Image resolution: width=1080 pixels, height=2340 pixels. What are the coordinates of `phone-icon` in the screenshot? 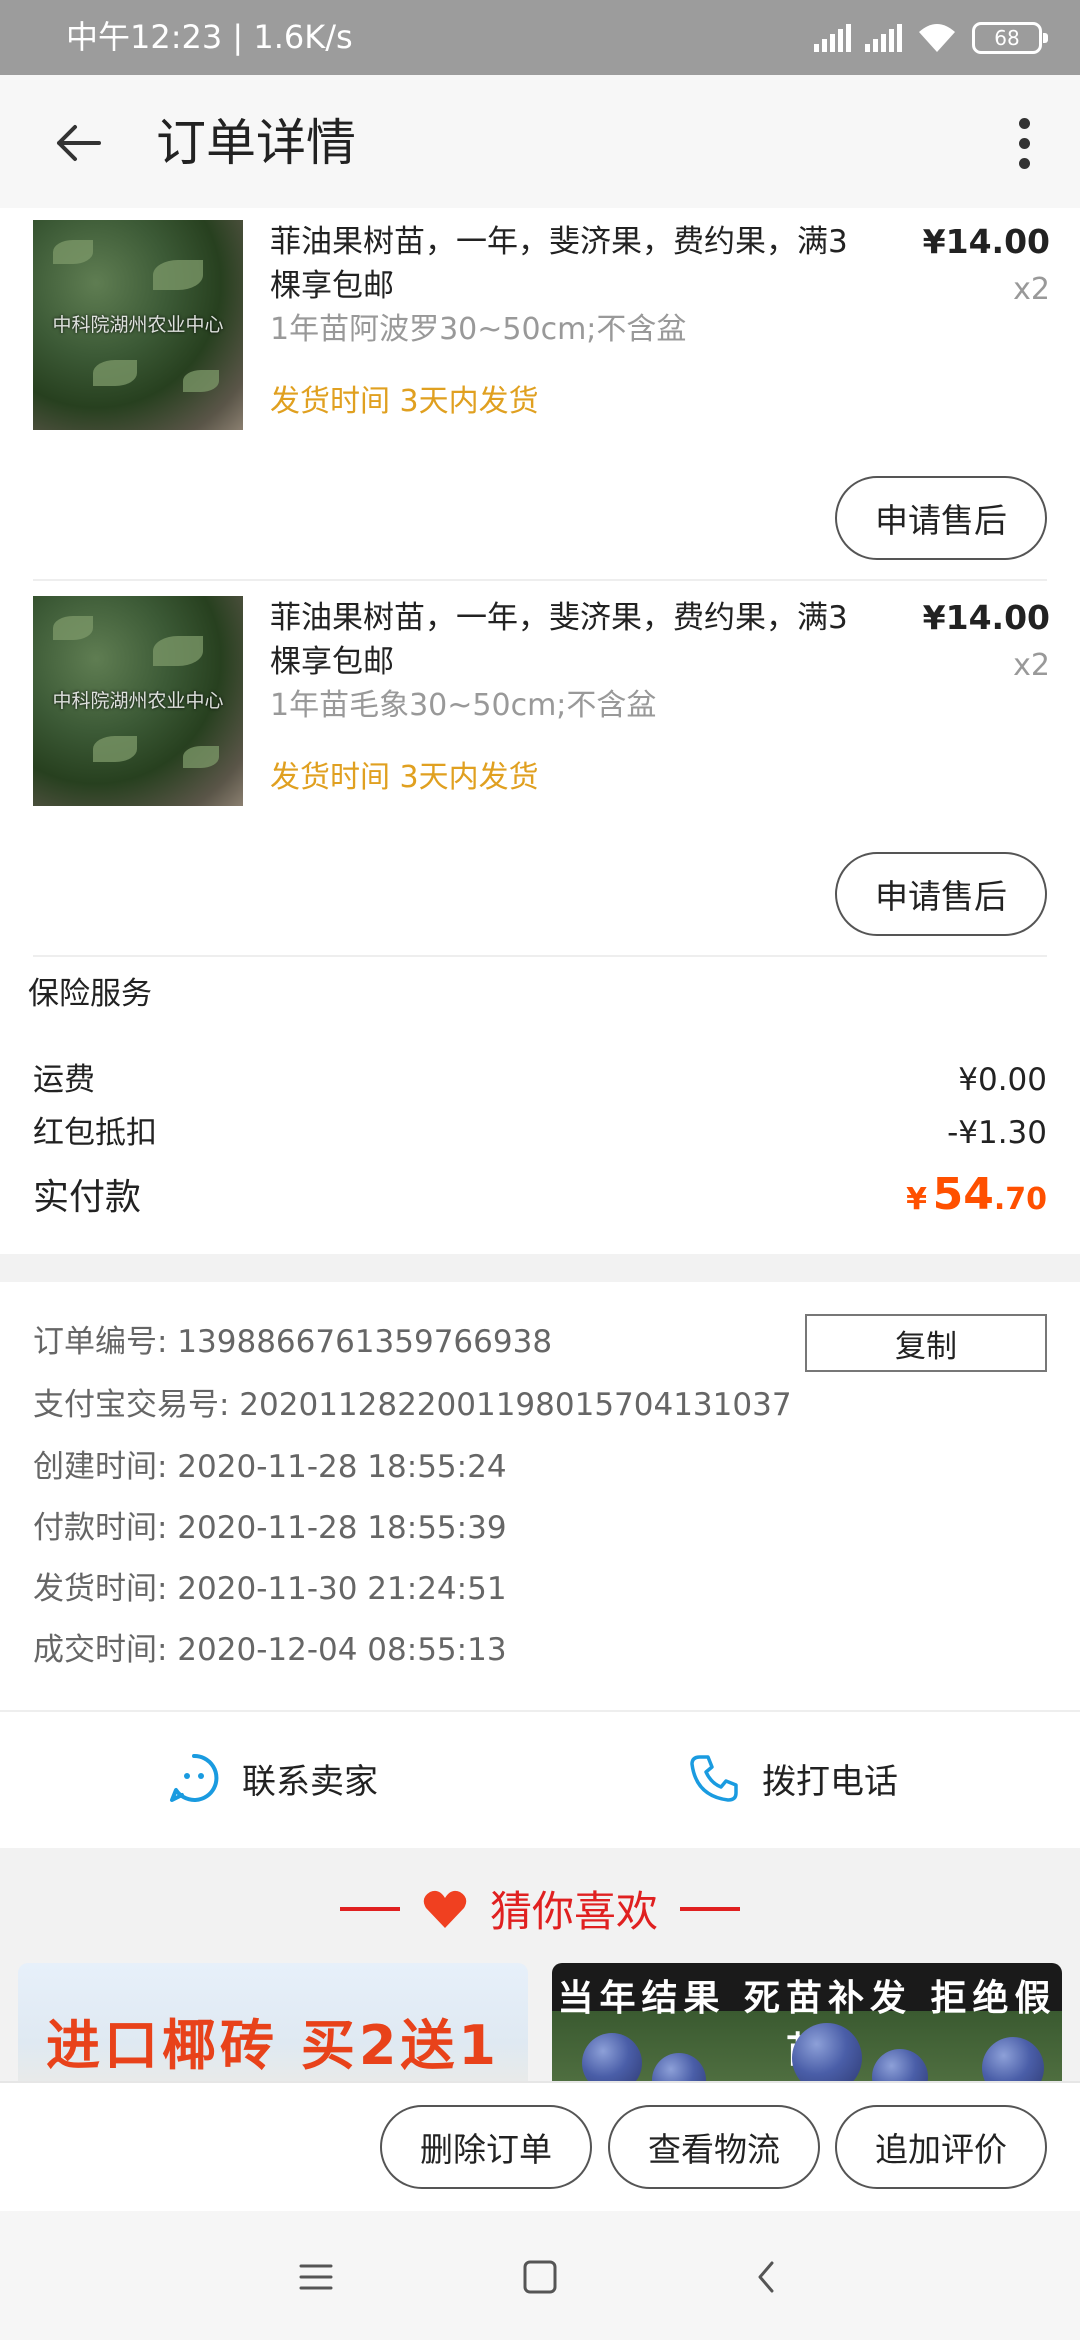 It's located at (714, 1778).